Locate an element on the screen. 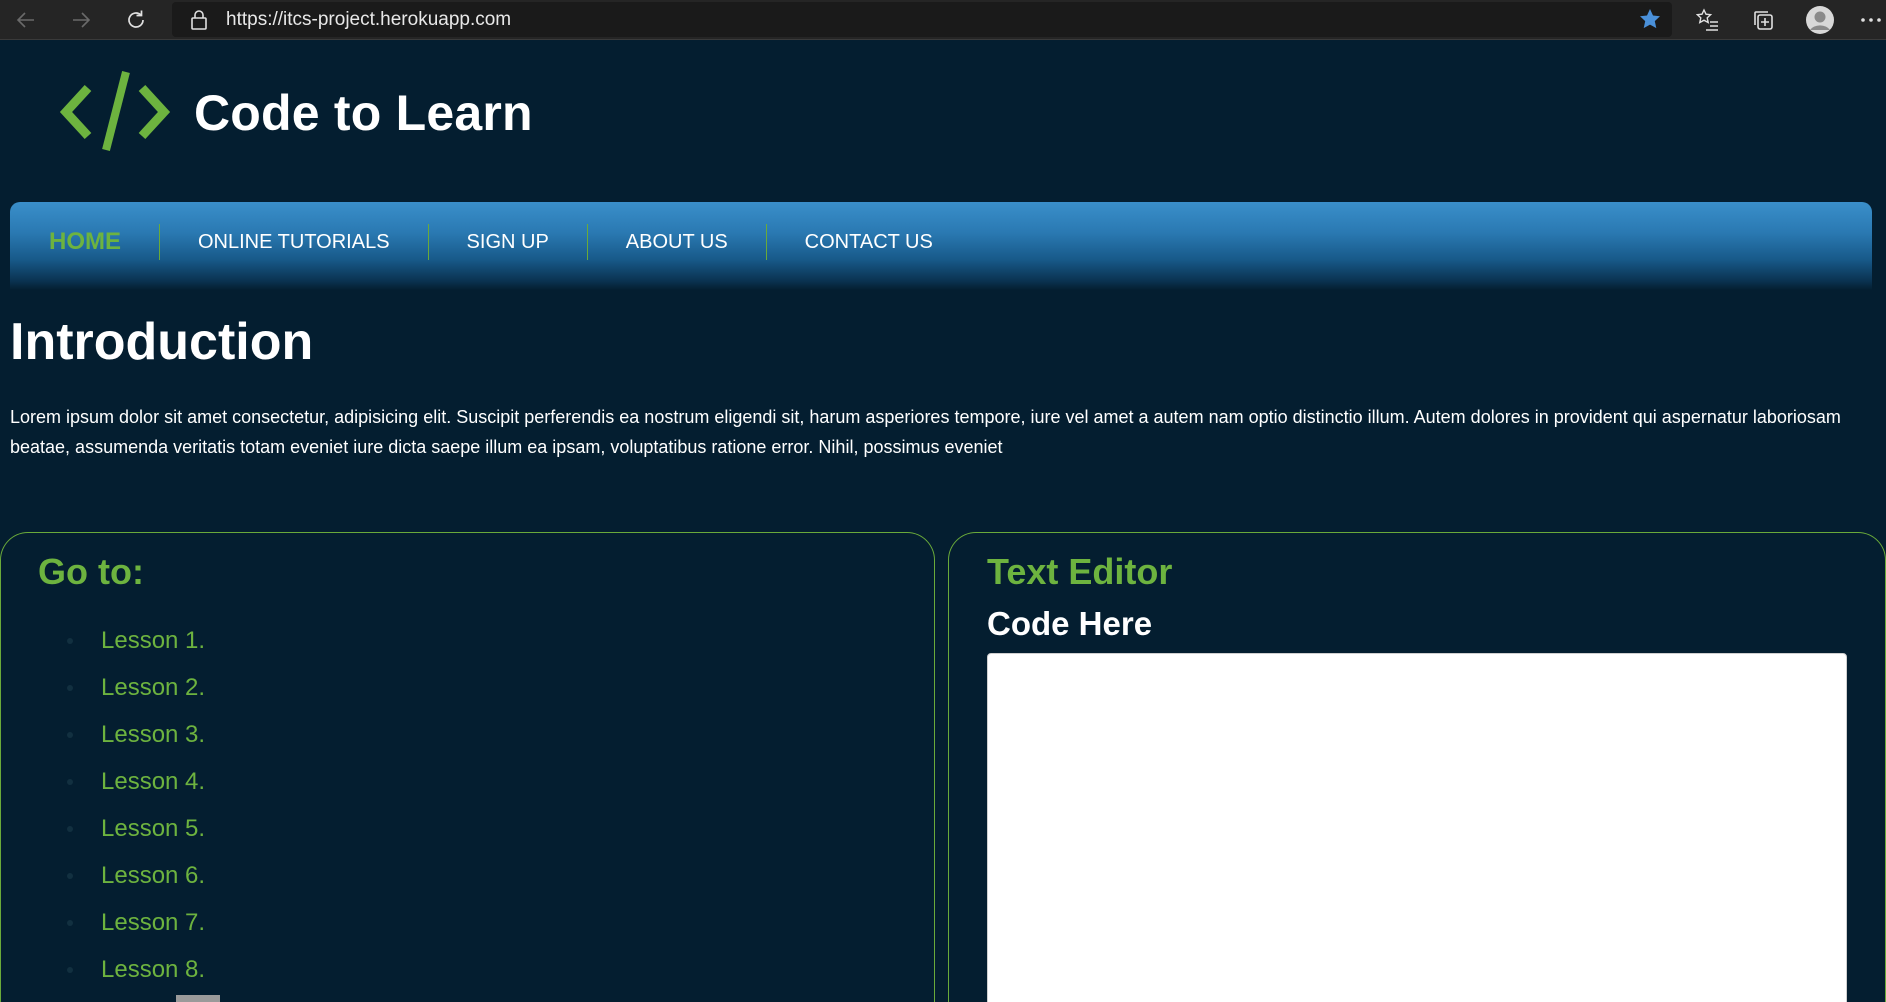 The width and height of the screenshot is (1886, 1002). list-item: Lesson 3. is located at coordinates (136, 734).